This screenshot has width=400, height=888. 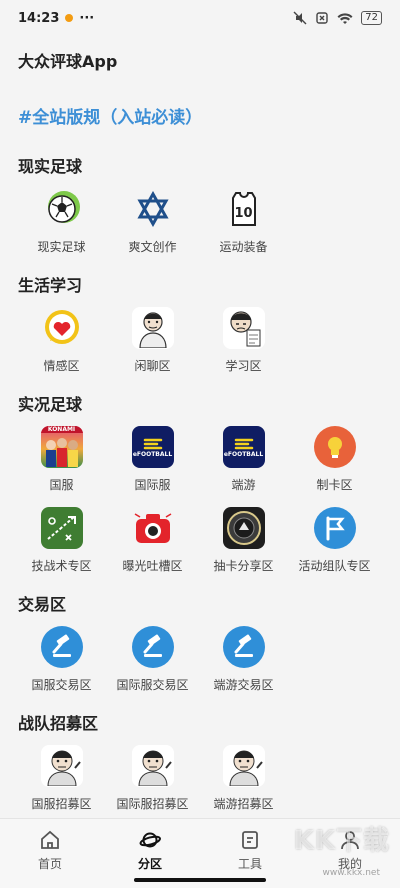 I want to click on category-pc-recruit: 端游招募区, so click(x=243, y=778).